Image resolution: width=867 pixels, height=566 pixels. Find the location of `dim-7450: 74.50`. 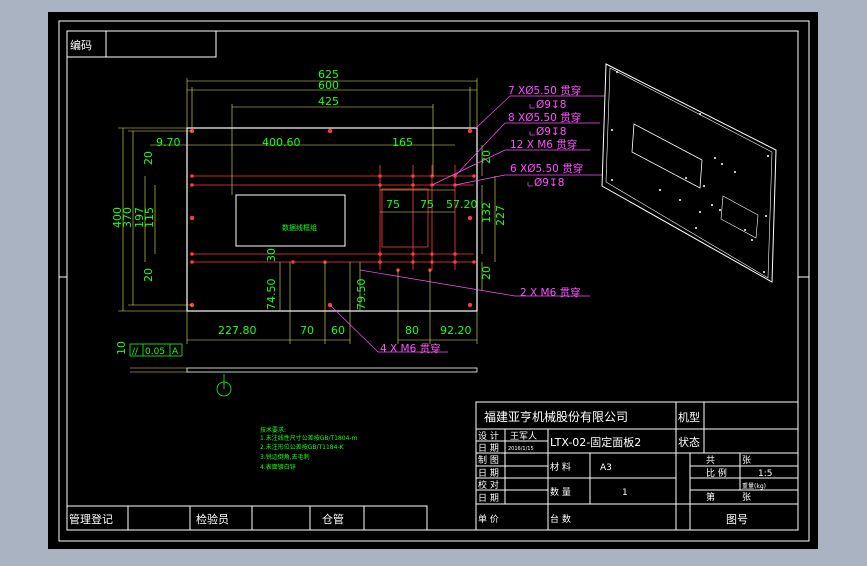

dim-7450: 74.50 is located at coordinates (271, 295).